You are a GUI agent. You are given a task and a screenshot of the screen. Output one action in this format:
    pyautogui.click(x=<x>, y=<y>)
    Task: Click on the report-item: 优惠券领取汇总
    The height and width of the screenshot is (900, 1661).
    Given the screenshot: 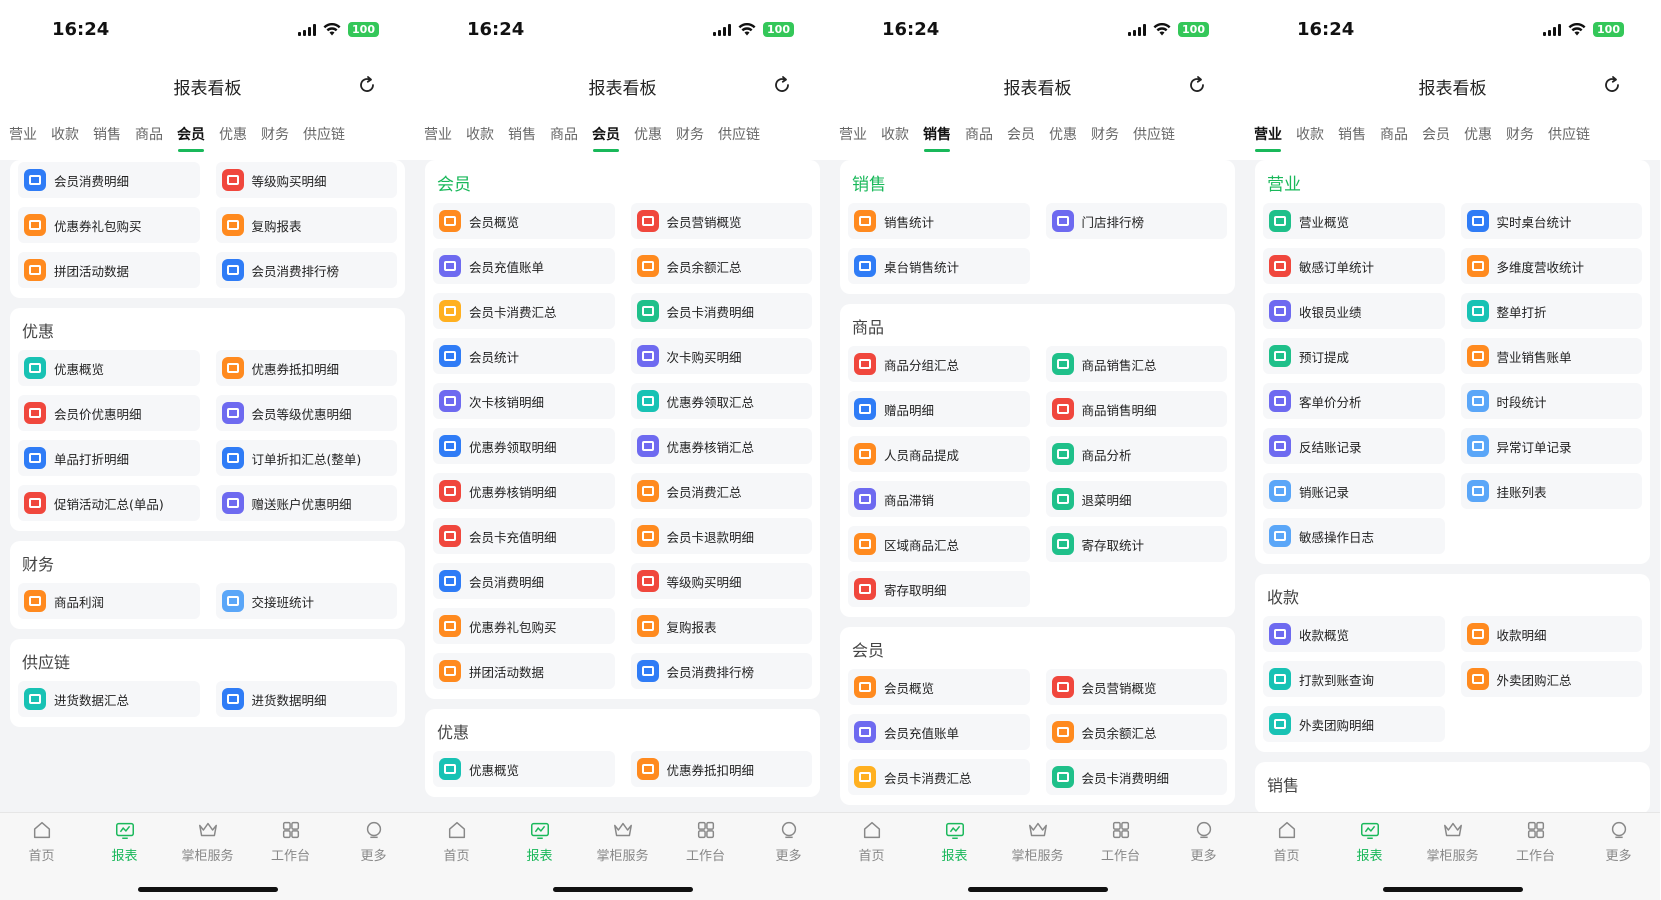 What is the action you would take?
    pyautogui.click(x=721, y=401)
    